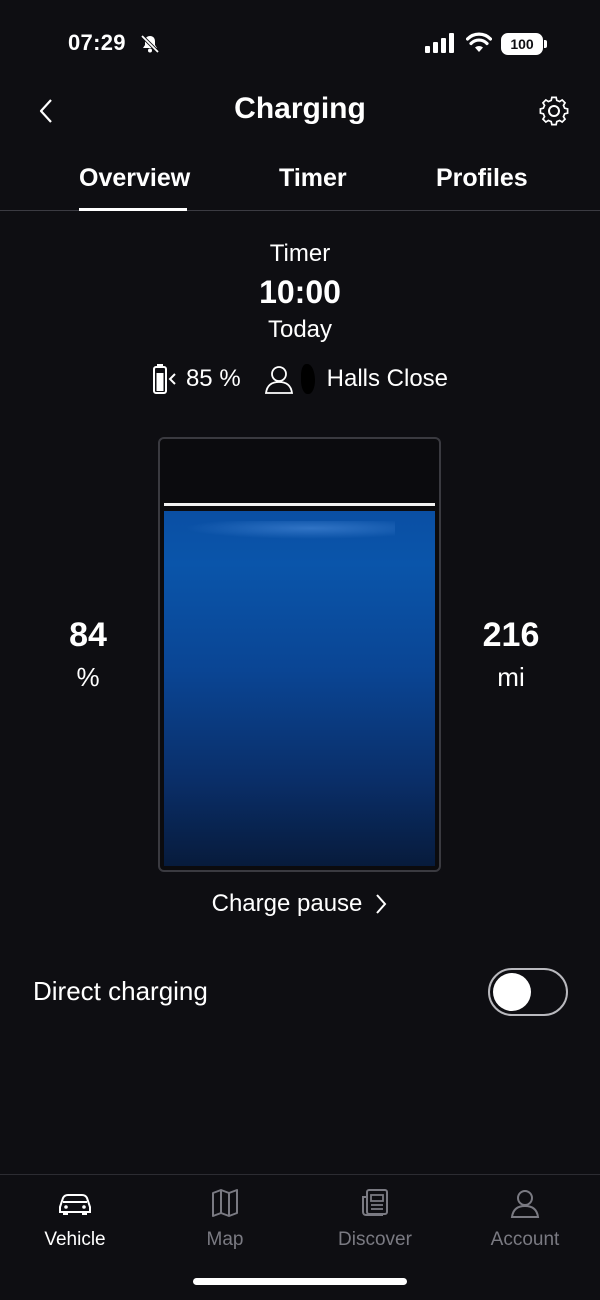 The image size is (600, 1300). Describe the element at coordinates (88, 635) in the screenshot. I see `current-charge-percent: 84` at that location.